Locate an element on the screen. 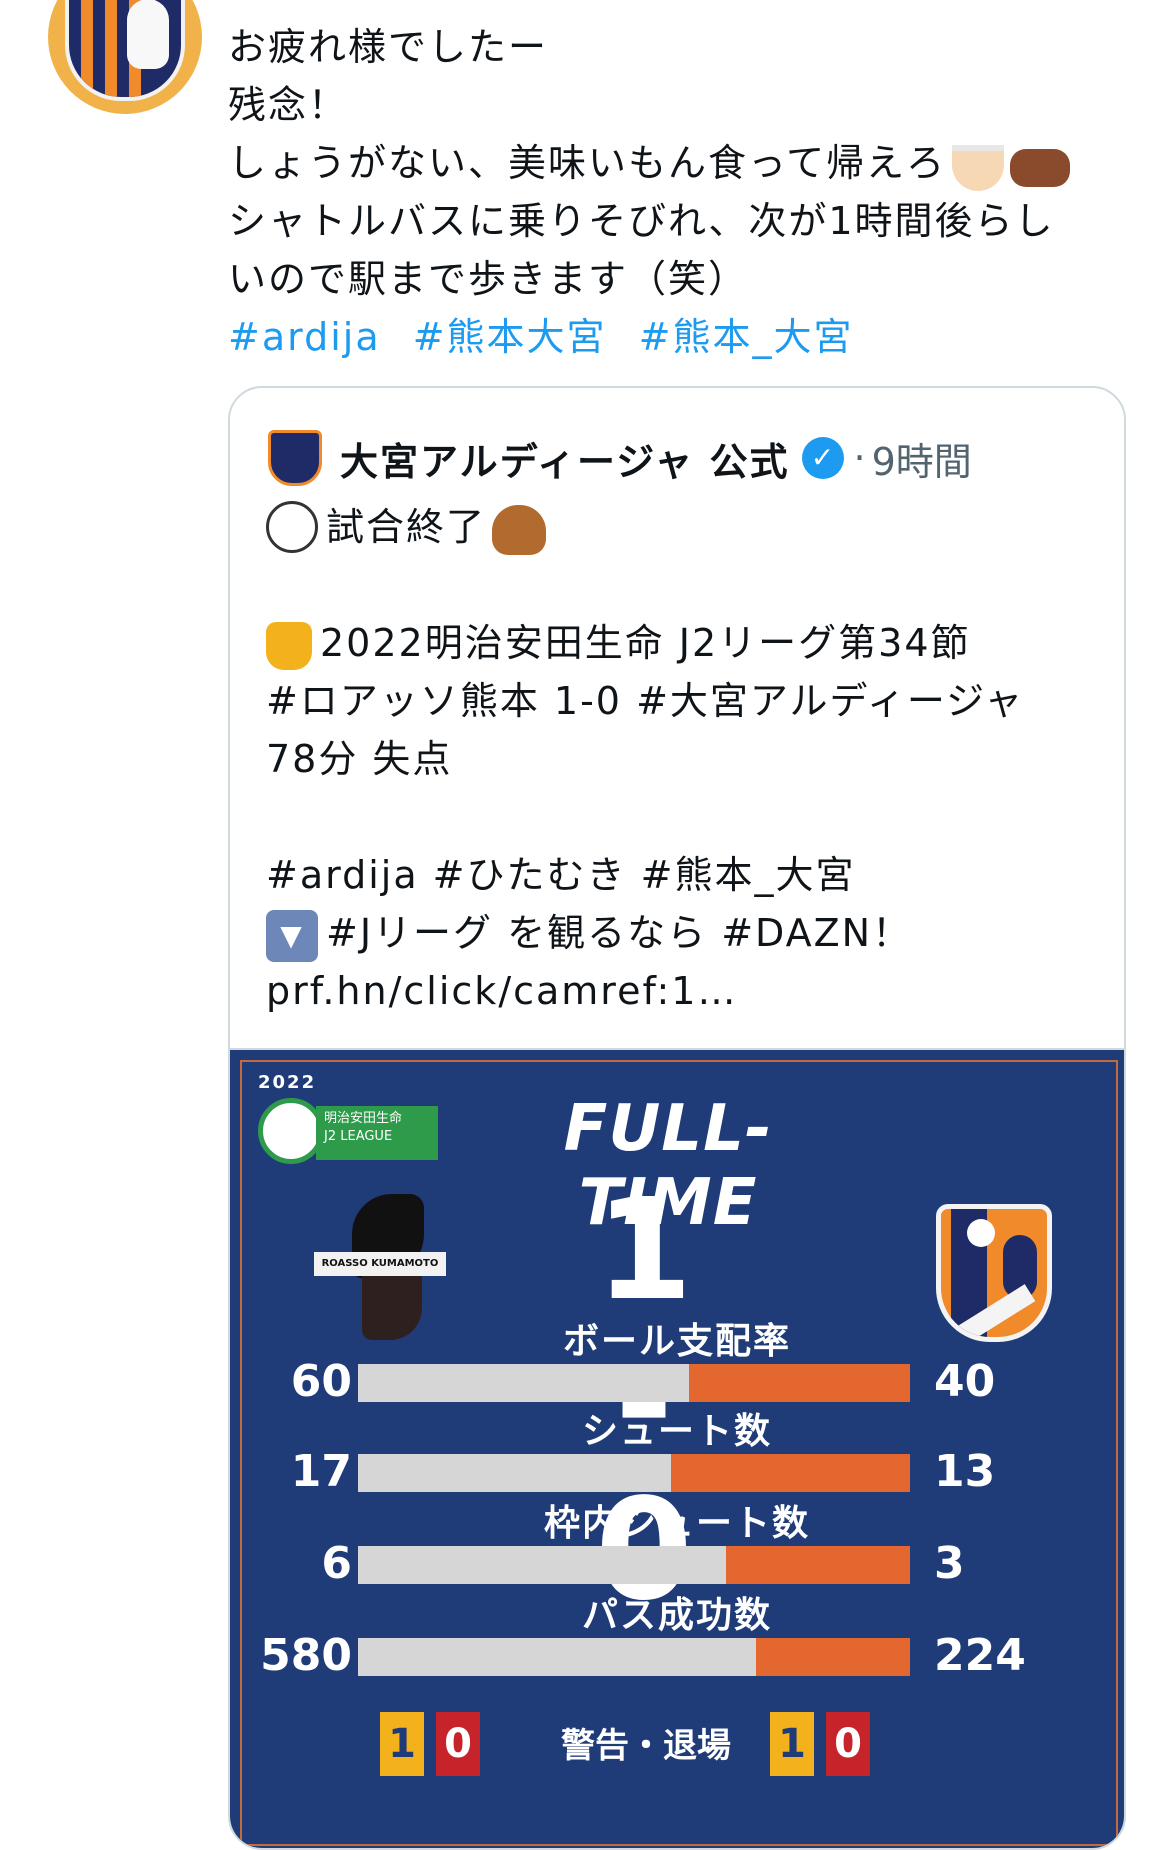 Image resolution: width=1169 pixels, height=1850 pixels. league-banner: 明治安田生命 J2 LEAGUE is located at coordinates (377, 1133).